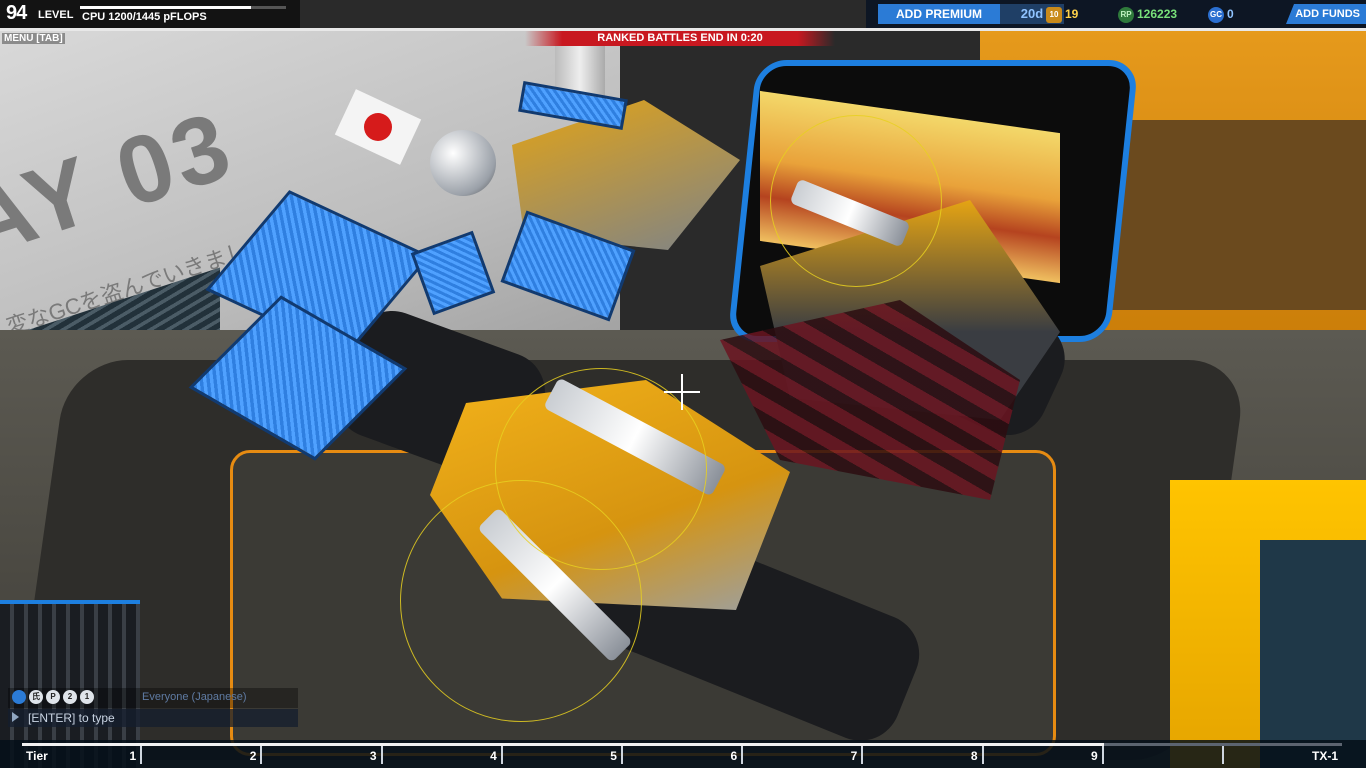  What do you see at coordinates (37, 756) in the screenshot?
I see `tier-bar-label: Tier` at bounding box center [37, 756].